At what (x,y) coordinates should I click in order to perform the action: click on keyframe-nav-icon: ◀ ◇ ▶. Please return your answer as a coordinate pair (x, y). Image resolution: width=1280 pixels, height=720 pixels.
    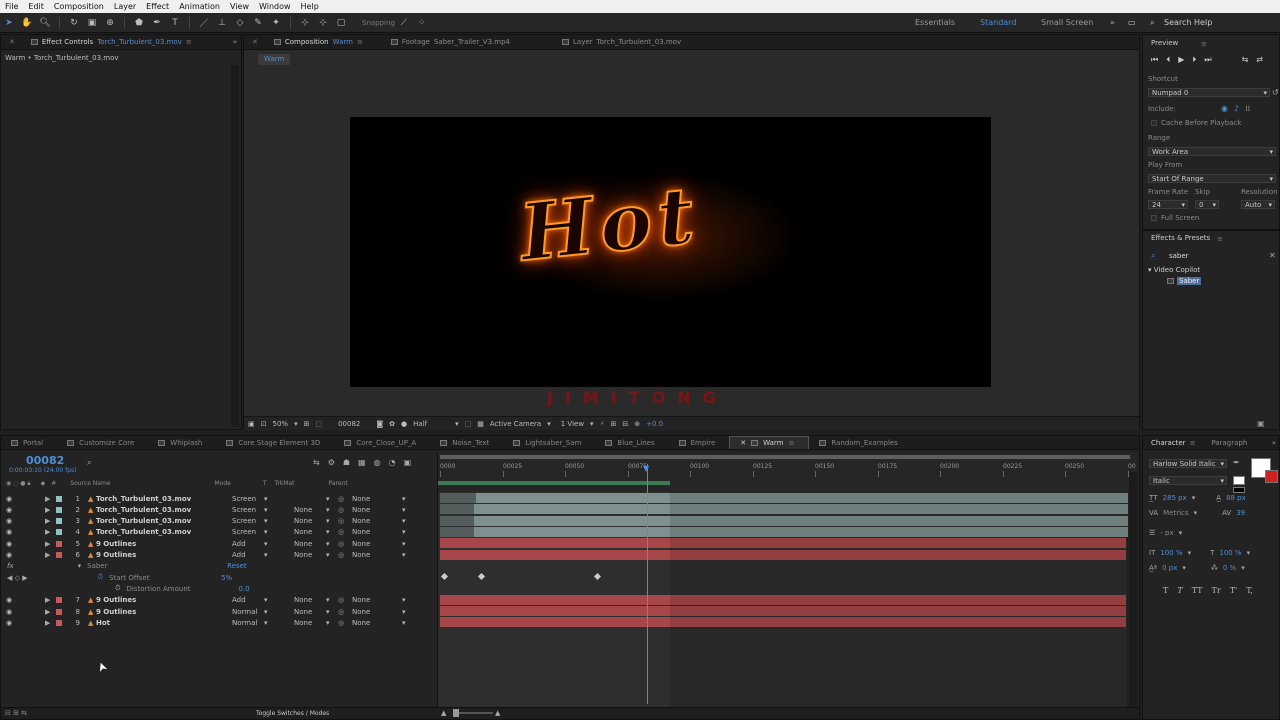
    Looking at the image, I should click on (17, 578).